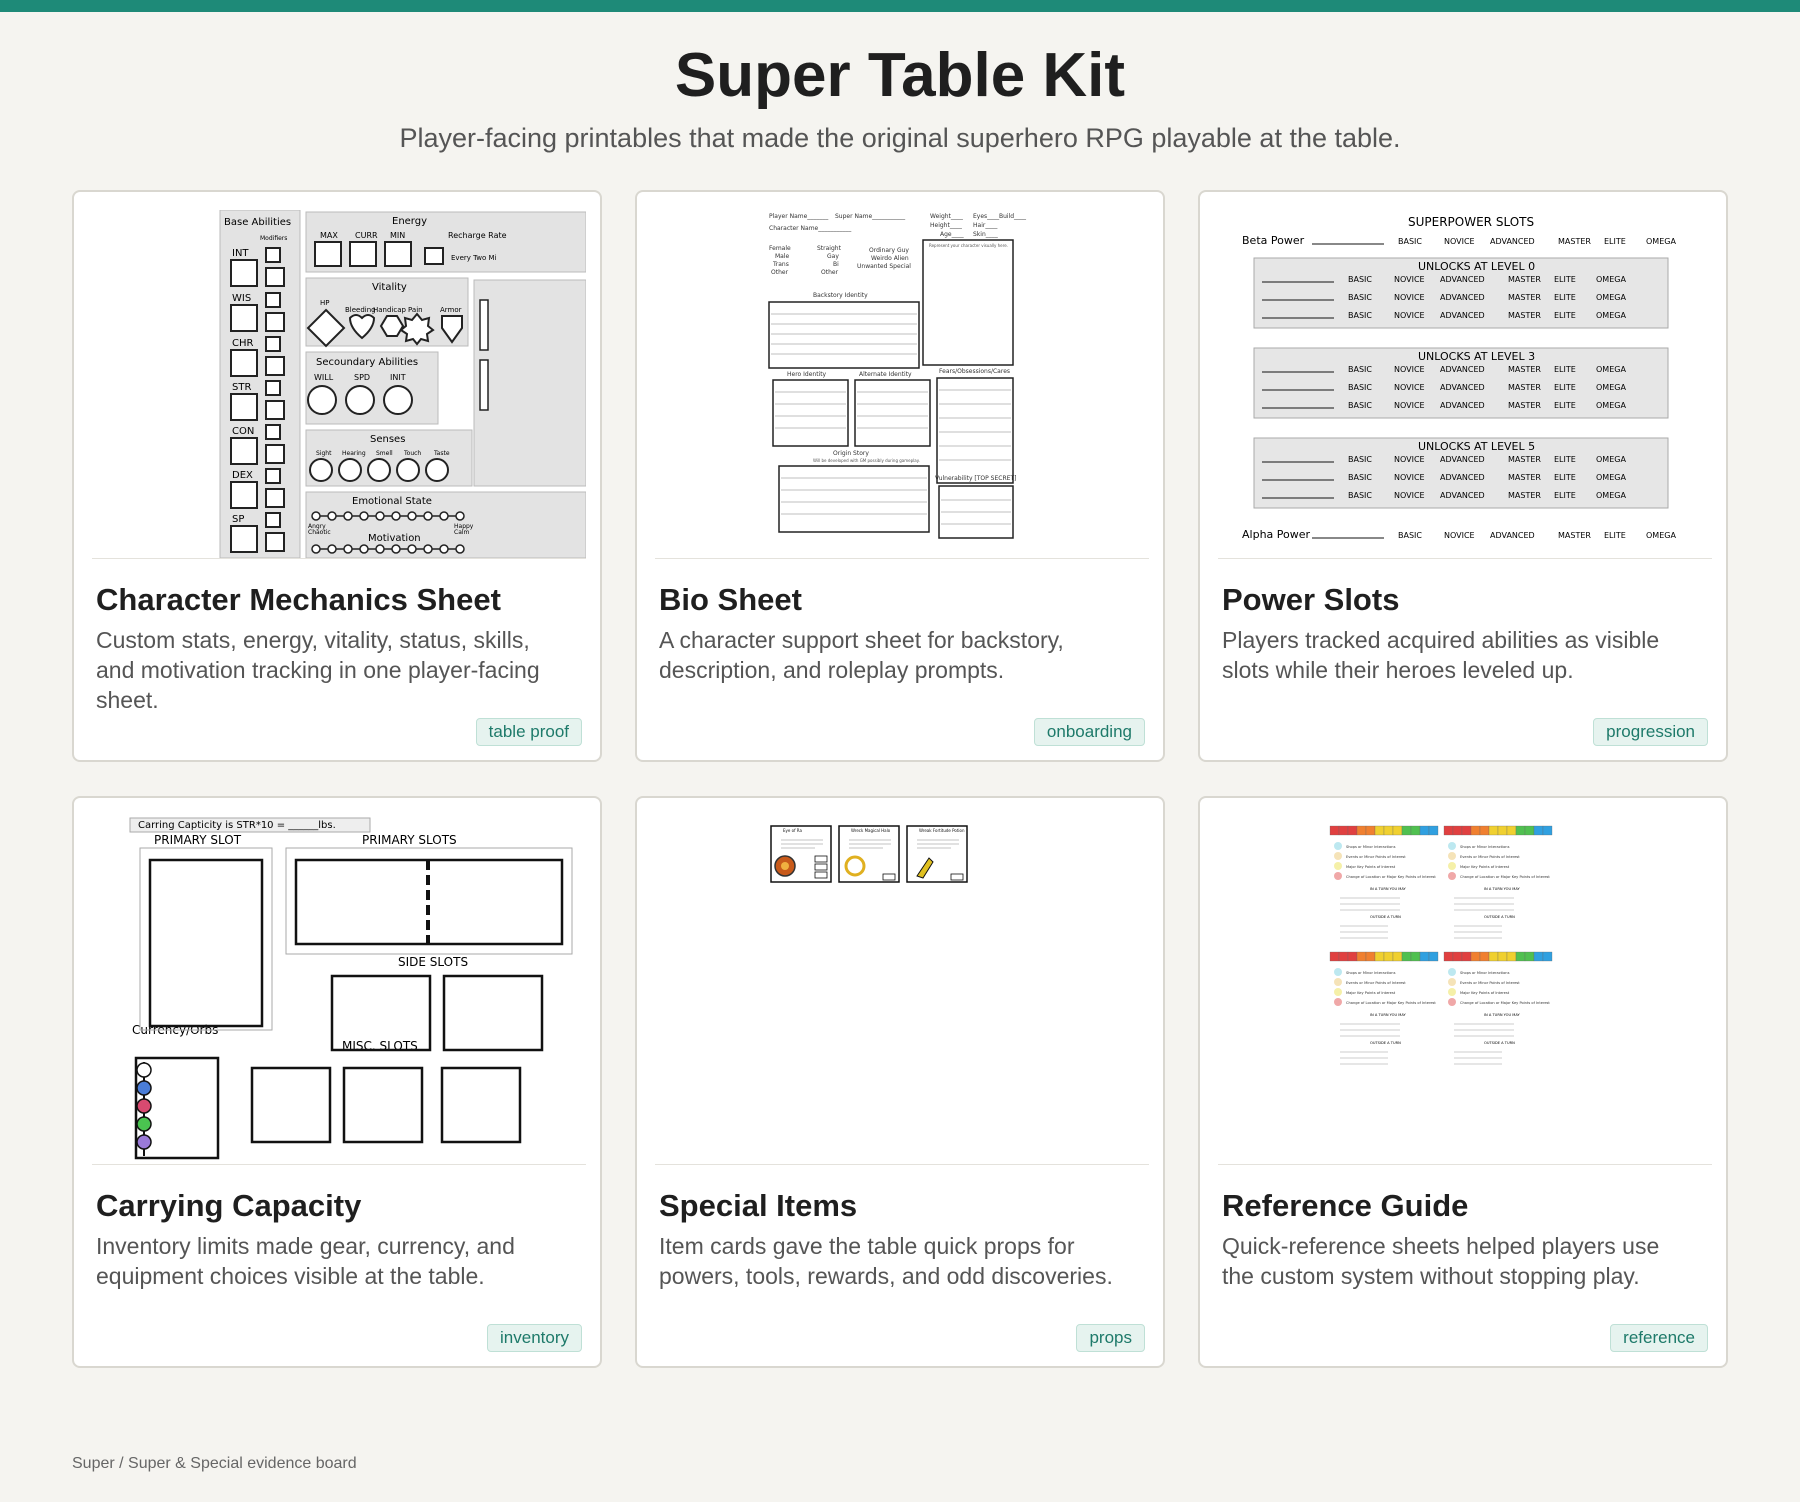 This screenshot has width=1800, height=1502. Describe the element at coordinates (1499, 917) in the screenshot. I see `reference-outside-label: OUTSIDE A TURN` at that location.